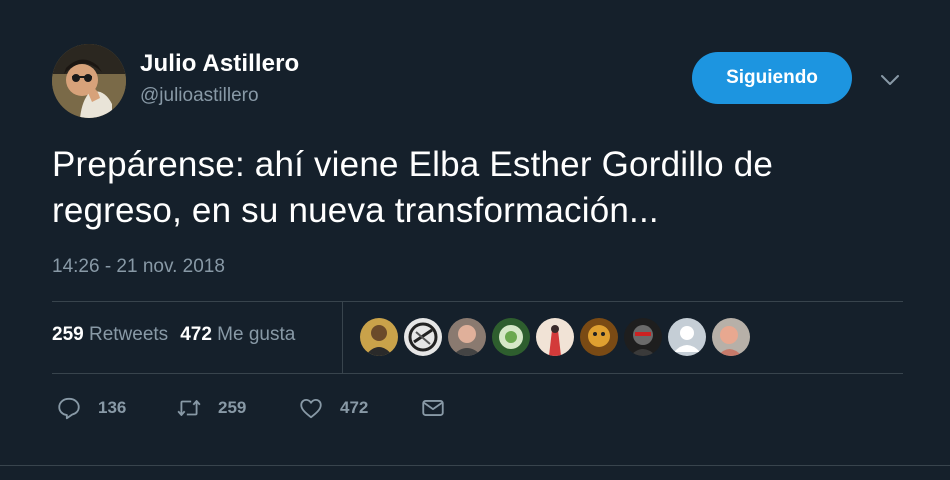  I want to click on likes-stat: 472 Me gusta, so click(237, 334).